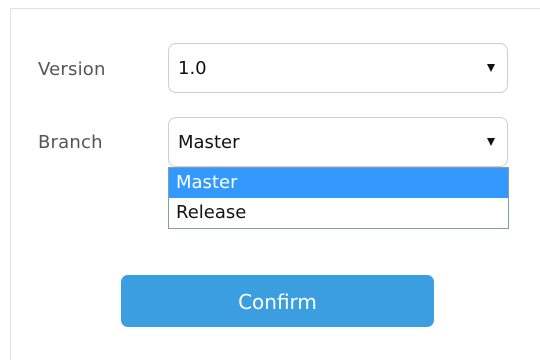 Image resolution: width=540 pixels, height=360 pixels. I want to click on version-select-value: 1.0, so click(192, 68).